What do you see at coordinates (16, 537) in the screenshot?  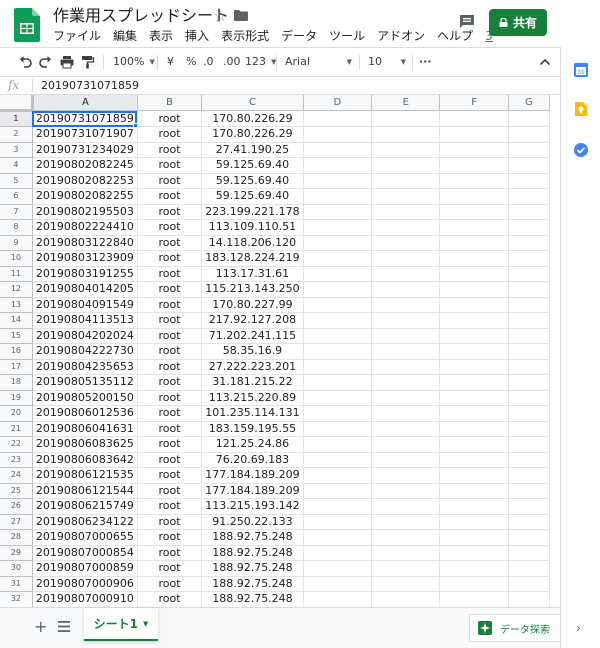 I see `row-header: 28` at bounding box center [16, 537].